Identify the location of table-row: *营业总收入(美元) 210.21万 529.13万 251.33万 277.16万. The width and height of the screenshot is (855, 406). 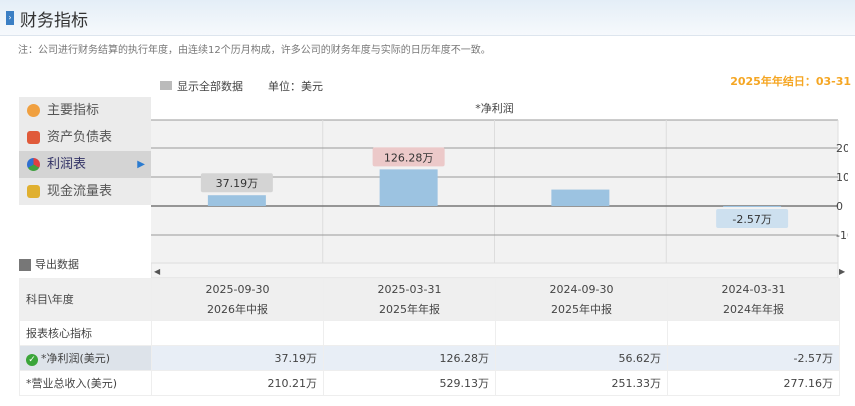
(429, 383).